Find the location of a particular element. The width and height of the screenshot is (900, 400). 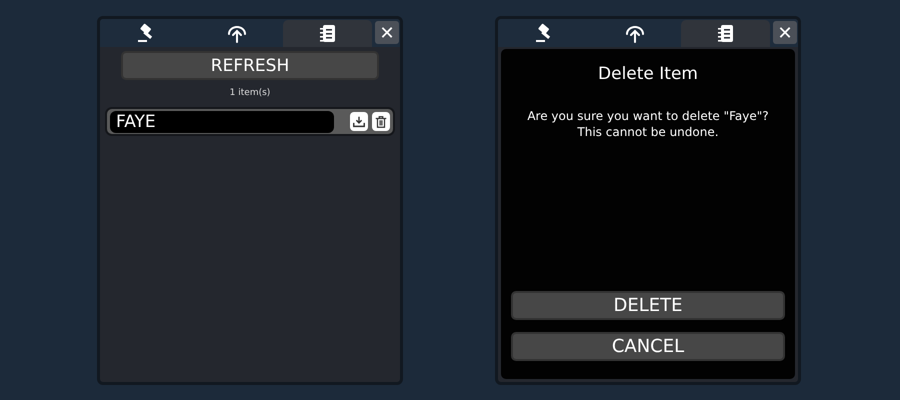

item-name: FAYE is located at coordinates (222, 121).